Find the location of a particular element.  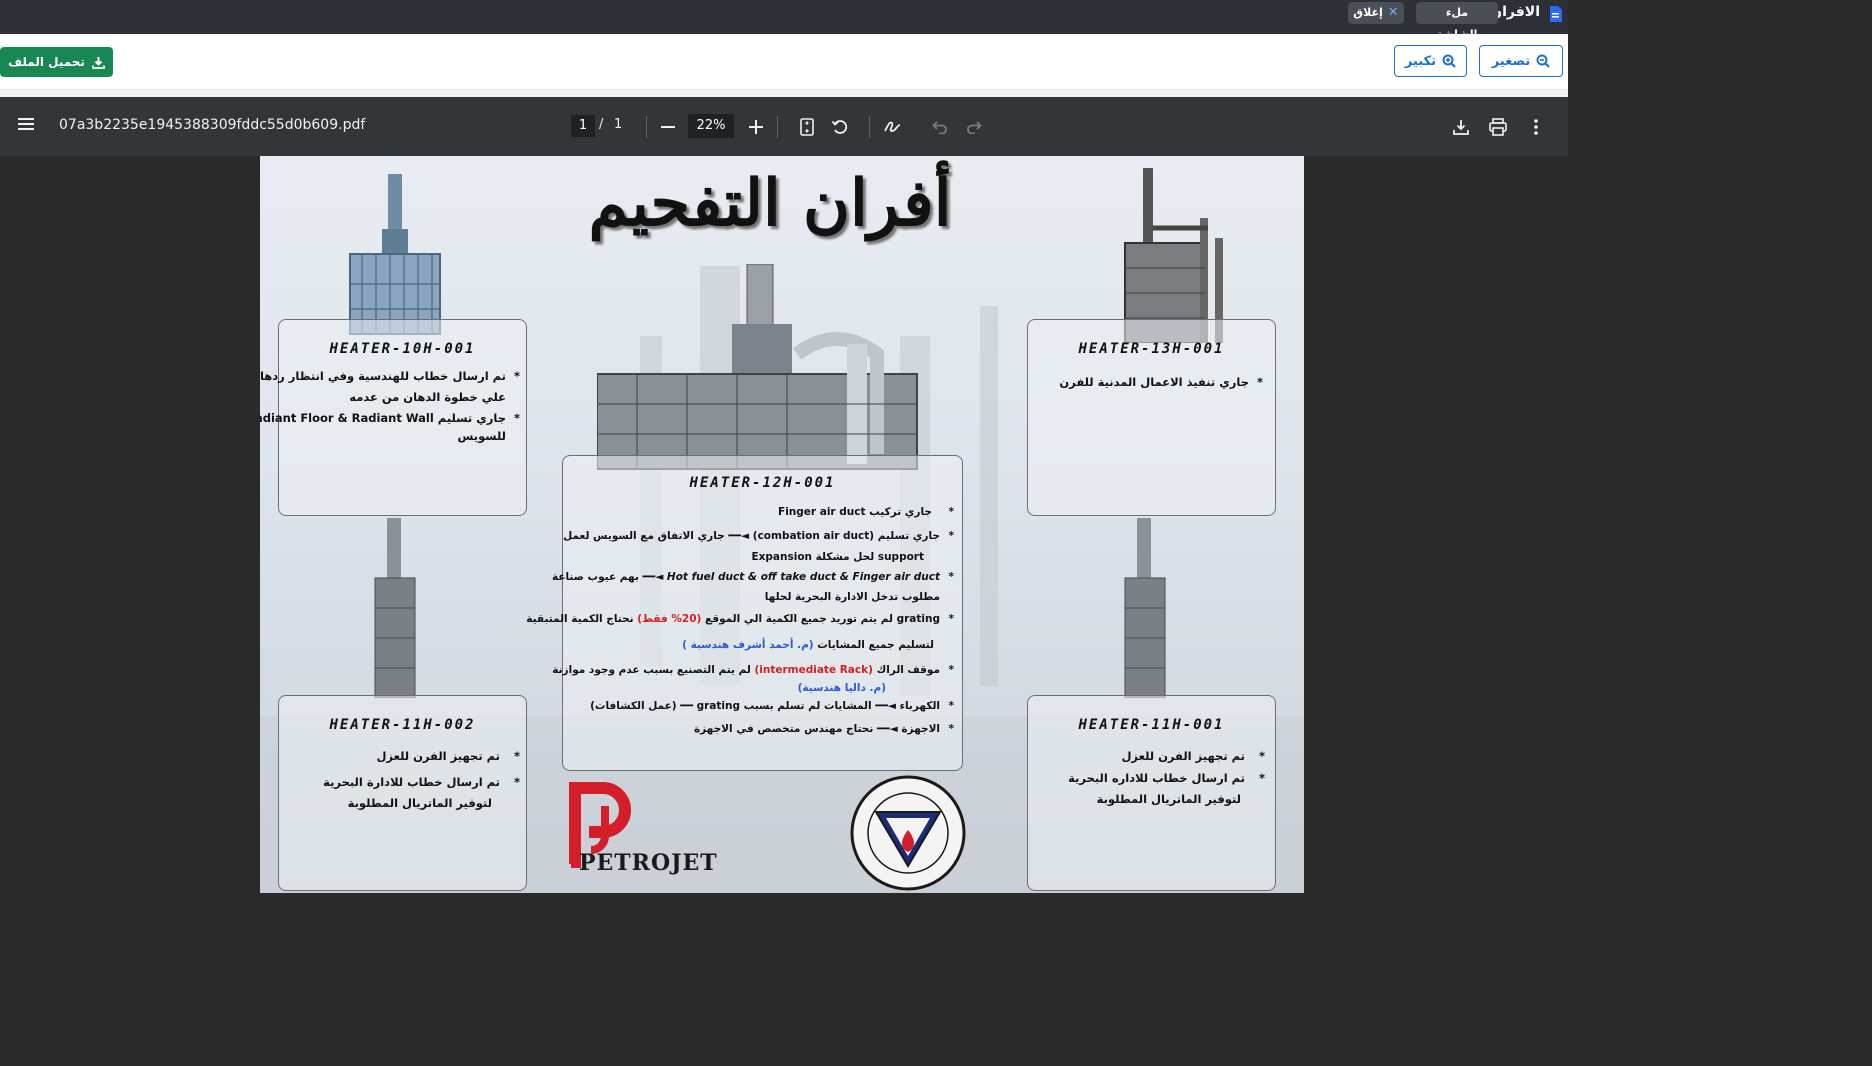

heater-13h-title: HEATER-13H-001 is located at coordinates (1151, 349).